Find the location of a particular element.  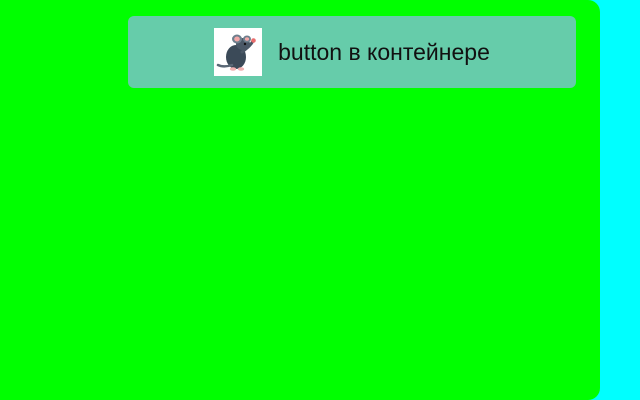

container-button: button в контейнере is located at coordinates (352, 52).